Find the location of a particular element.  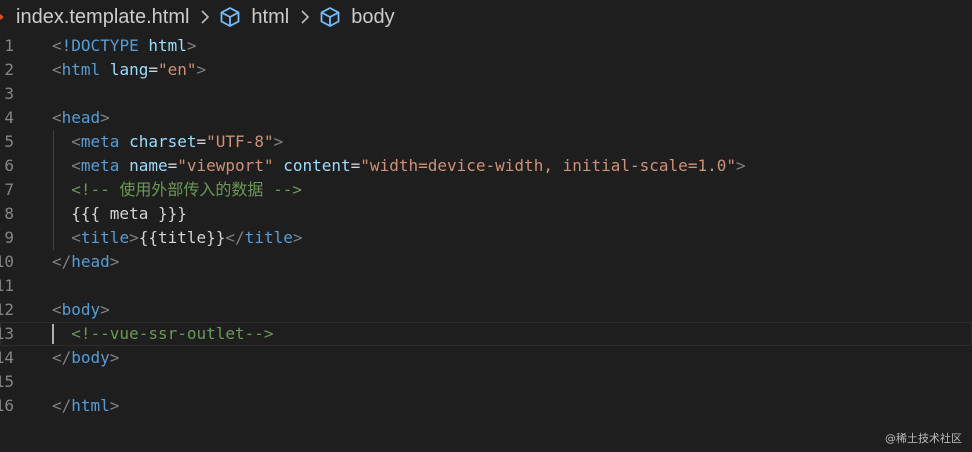

line-number: 14 is located at coordinates (7, 357).